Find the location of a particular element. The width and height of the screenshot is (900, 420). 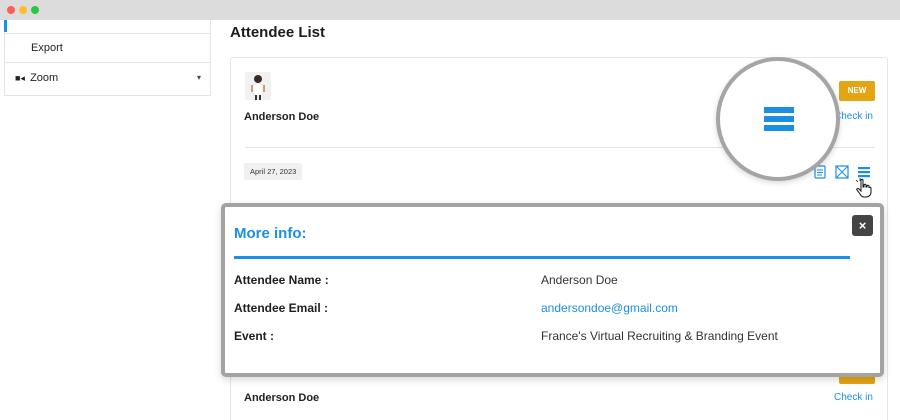

sidebar-item-zoom: ■◂ Zoom ▾ is located at coordinates (107, 79).